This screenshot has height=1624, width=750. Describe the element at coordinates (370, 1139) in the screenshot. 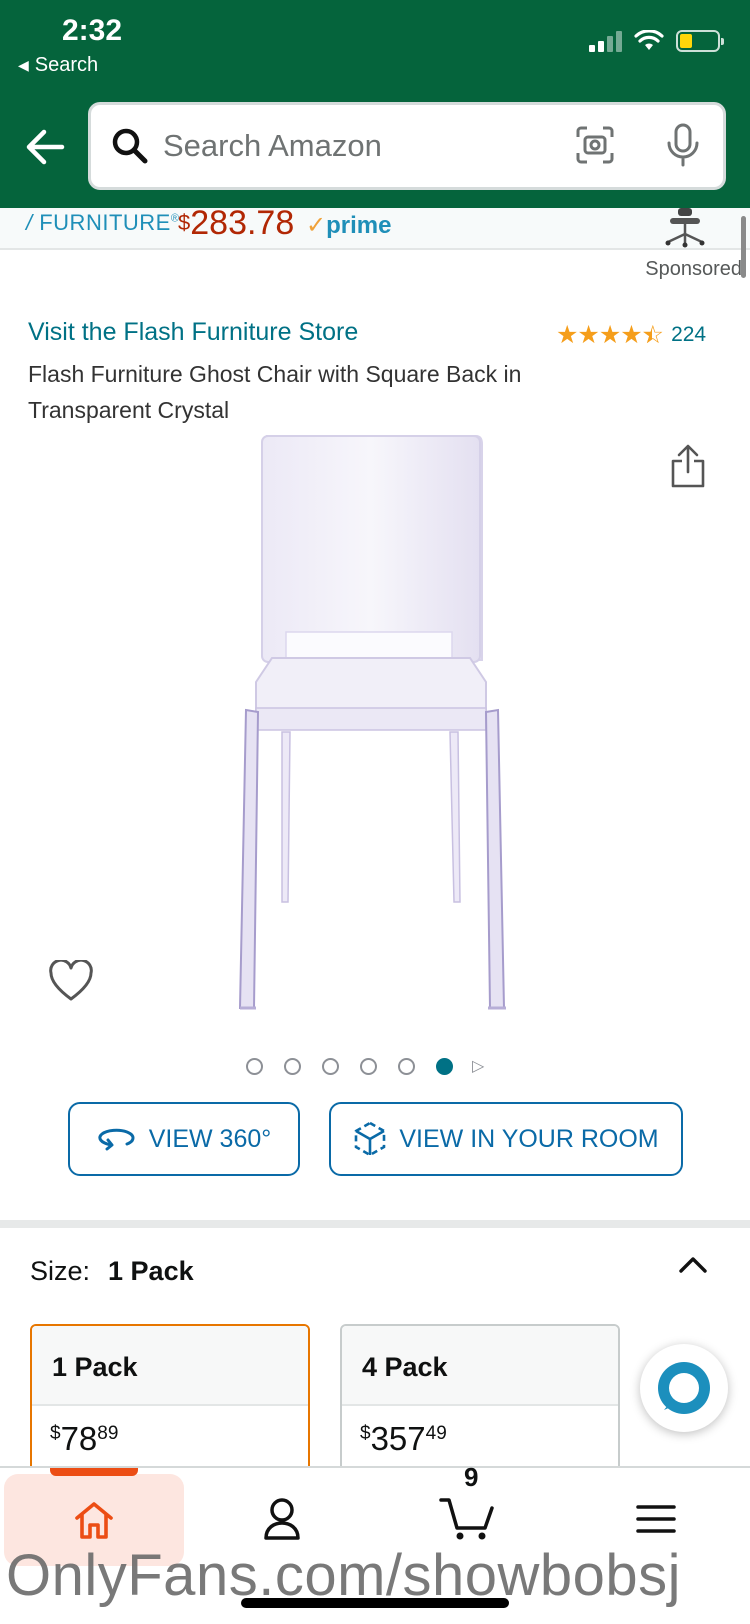

I see `ar-cube-icon` at that location.